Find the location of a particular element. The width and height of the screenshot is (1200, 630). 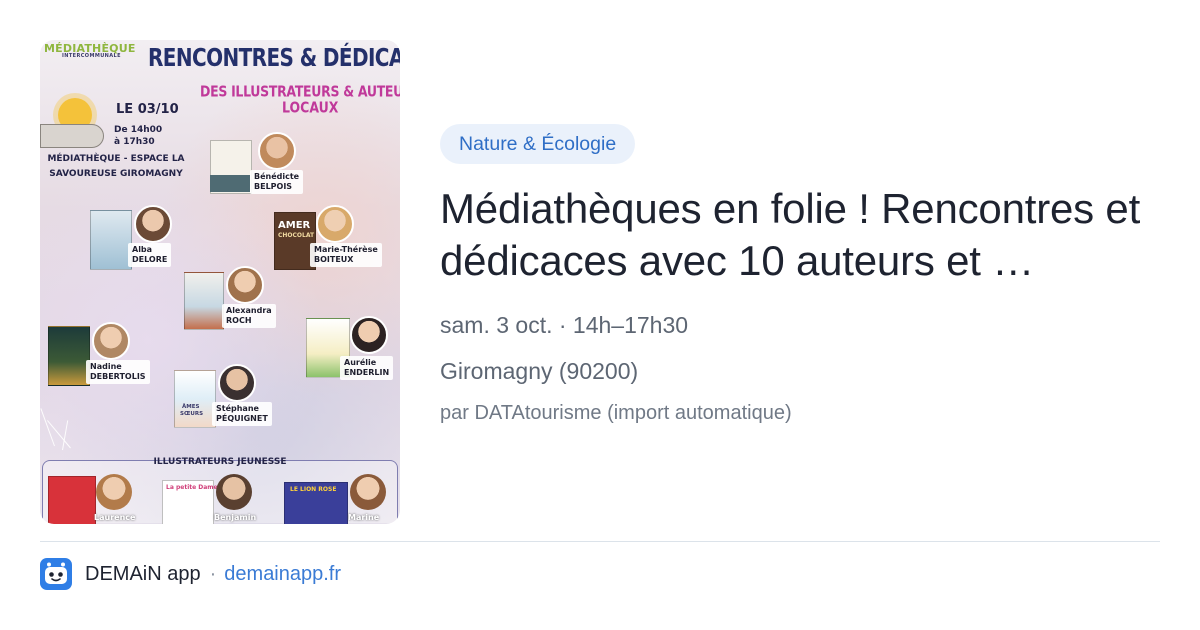

poster-subtitle-line2: LOCAUX is located at coordinates (310, 107).